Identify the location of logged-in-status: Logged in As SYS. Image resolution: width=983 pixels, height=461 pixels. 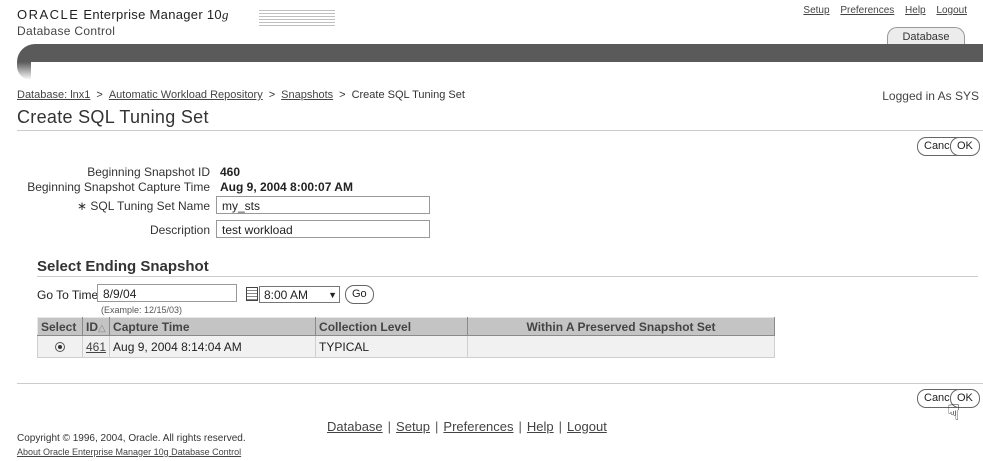
(930, 96).